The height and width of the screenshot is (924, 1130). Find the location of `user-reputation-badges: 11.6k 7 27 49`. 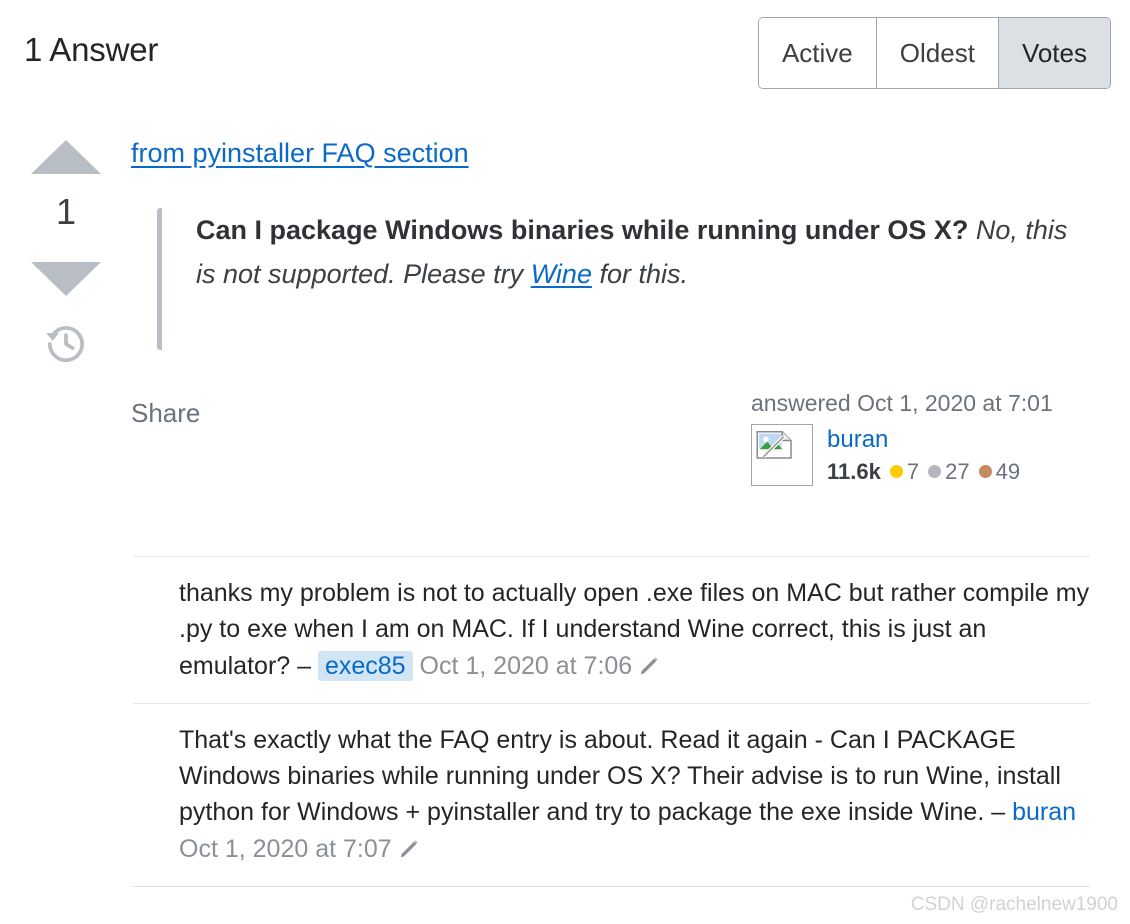

user-reputation-badges: 11.6k 7 27 49 is located at coordinates (923, 472).